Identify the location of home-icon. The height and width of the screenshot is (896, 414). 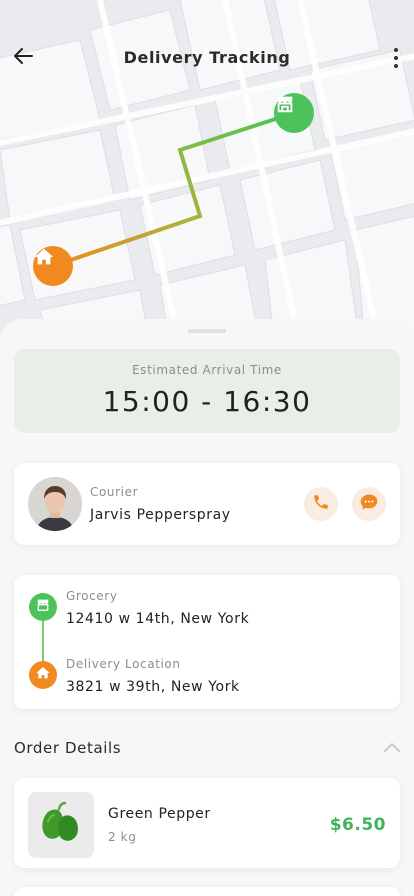
(43, 675).